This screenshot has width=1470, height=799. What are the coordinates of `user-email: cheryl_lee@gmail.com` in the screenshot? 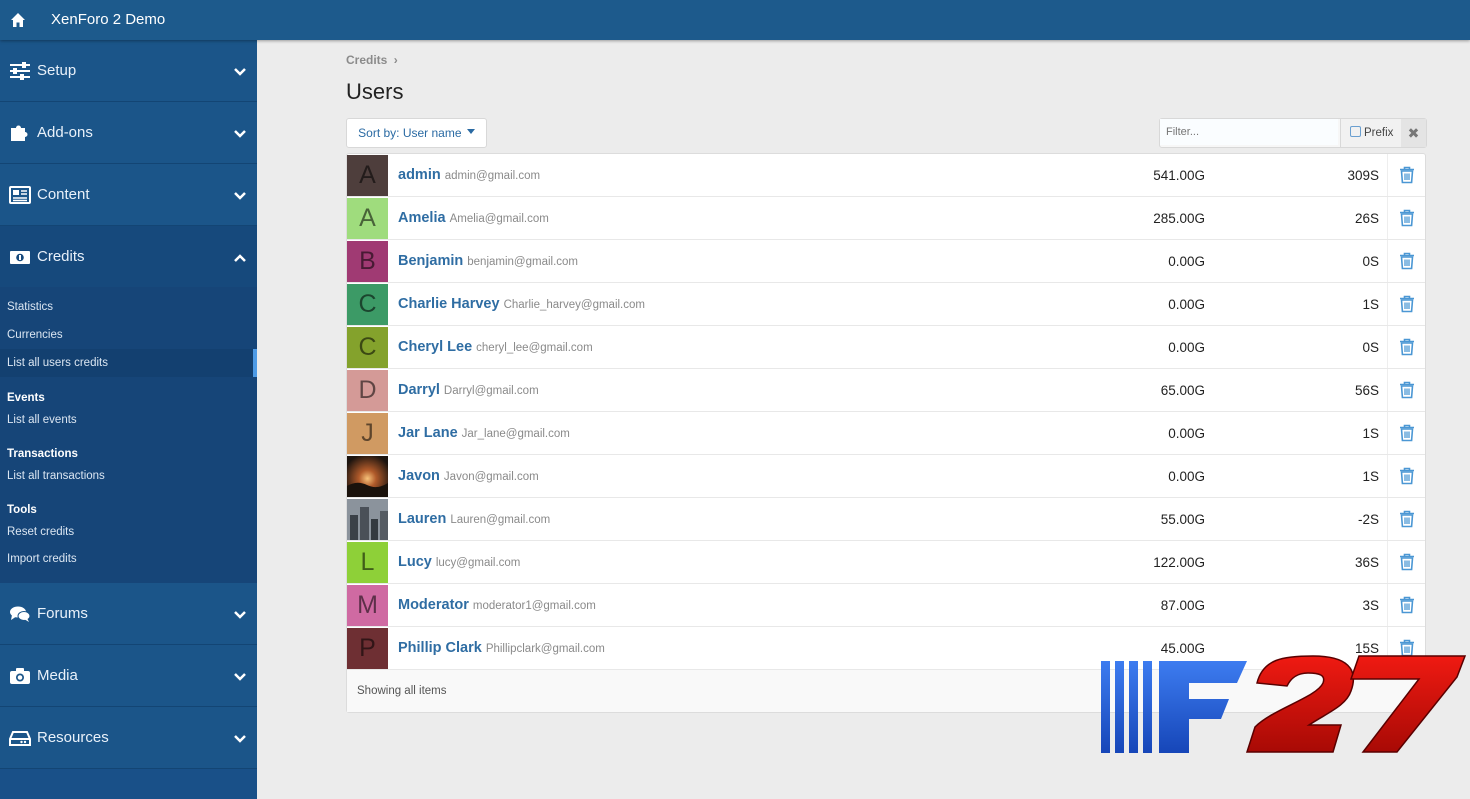 It's located at (534, 348).